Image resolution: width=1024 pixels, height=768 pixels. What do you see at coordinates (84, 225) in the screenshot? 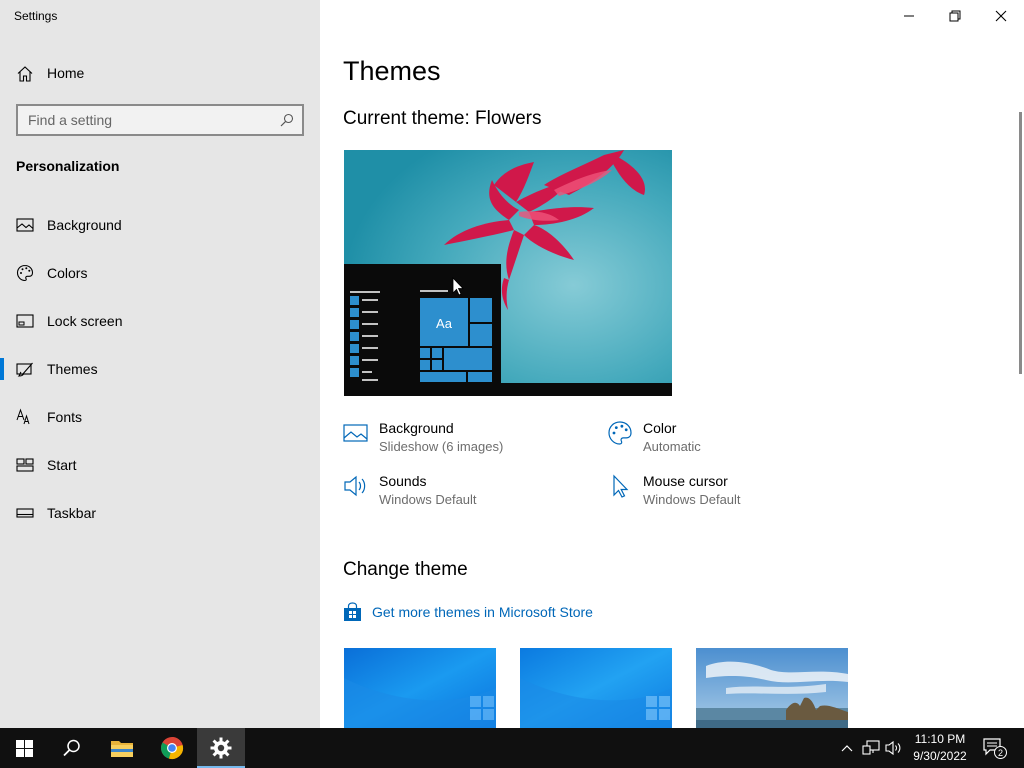
I see `sidebar-item-label: Background` at bounding box center [84, 225].